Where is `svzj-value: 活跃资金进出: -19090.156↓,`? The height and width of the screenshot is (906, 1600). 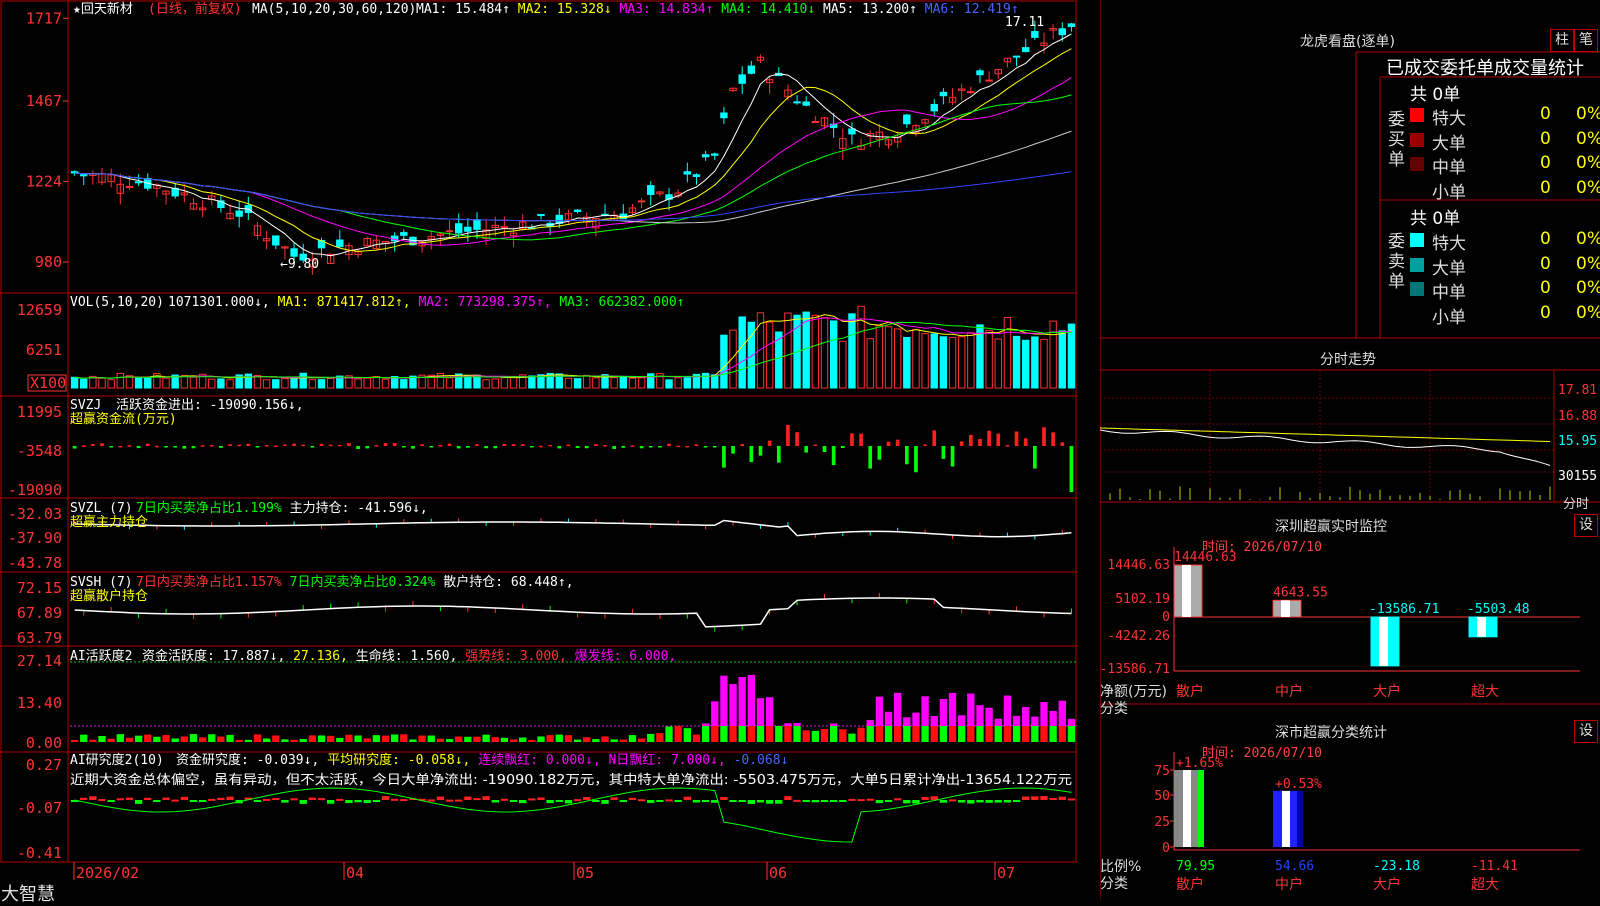
svzj-value: 活跃资金进出: -19090.156↓, is located at coordinates (210, 405).